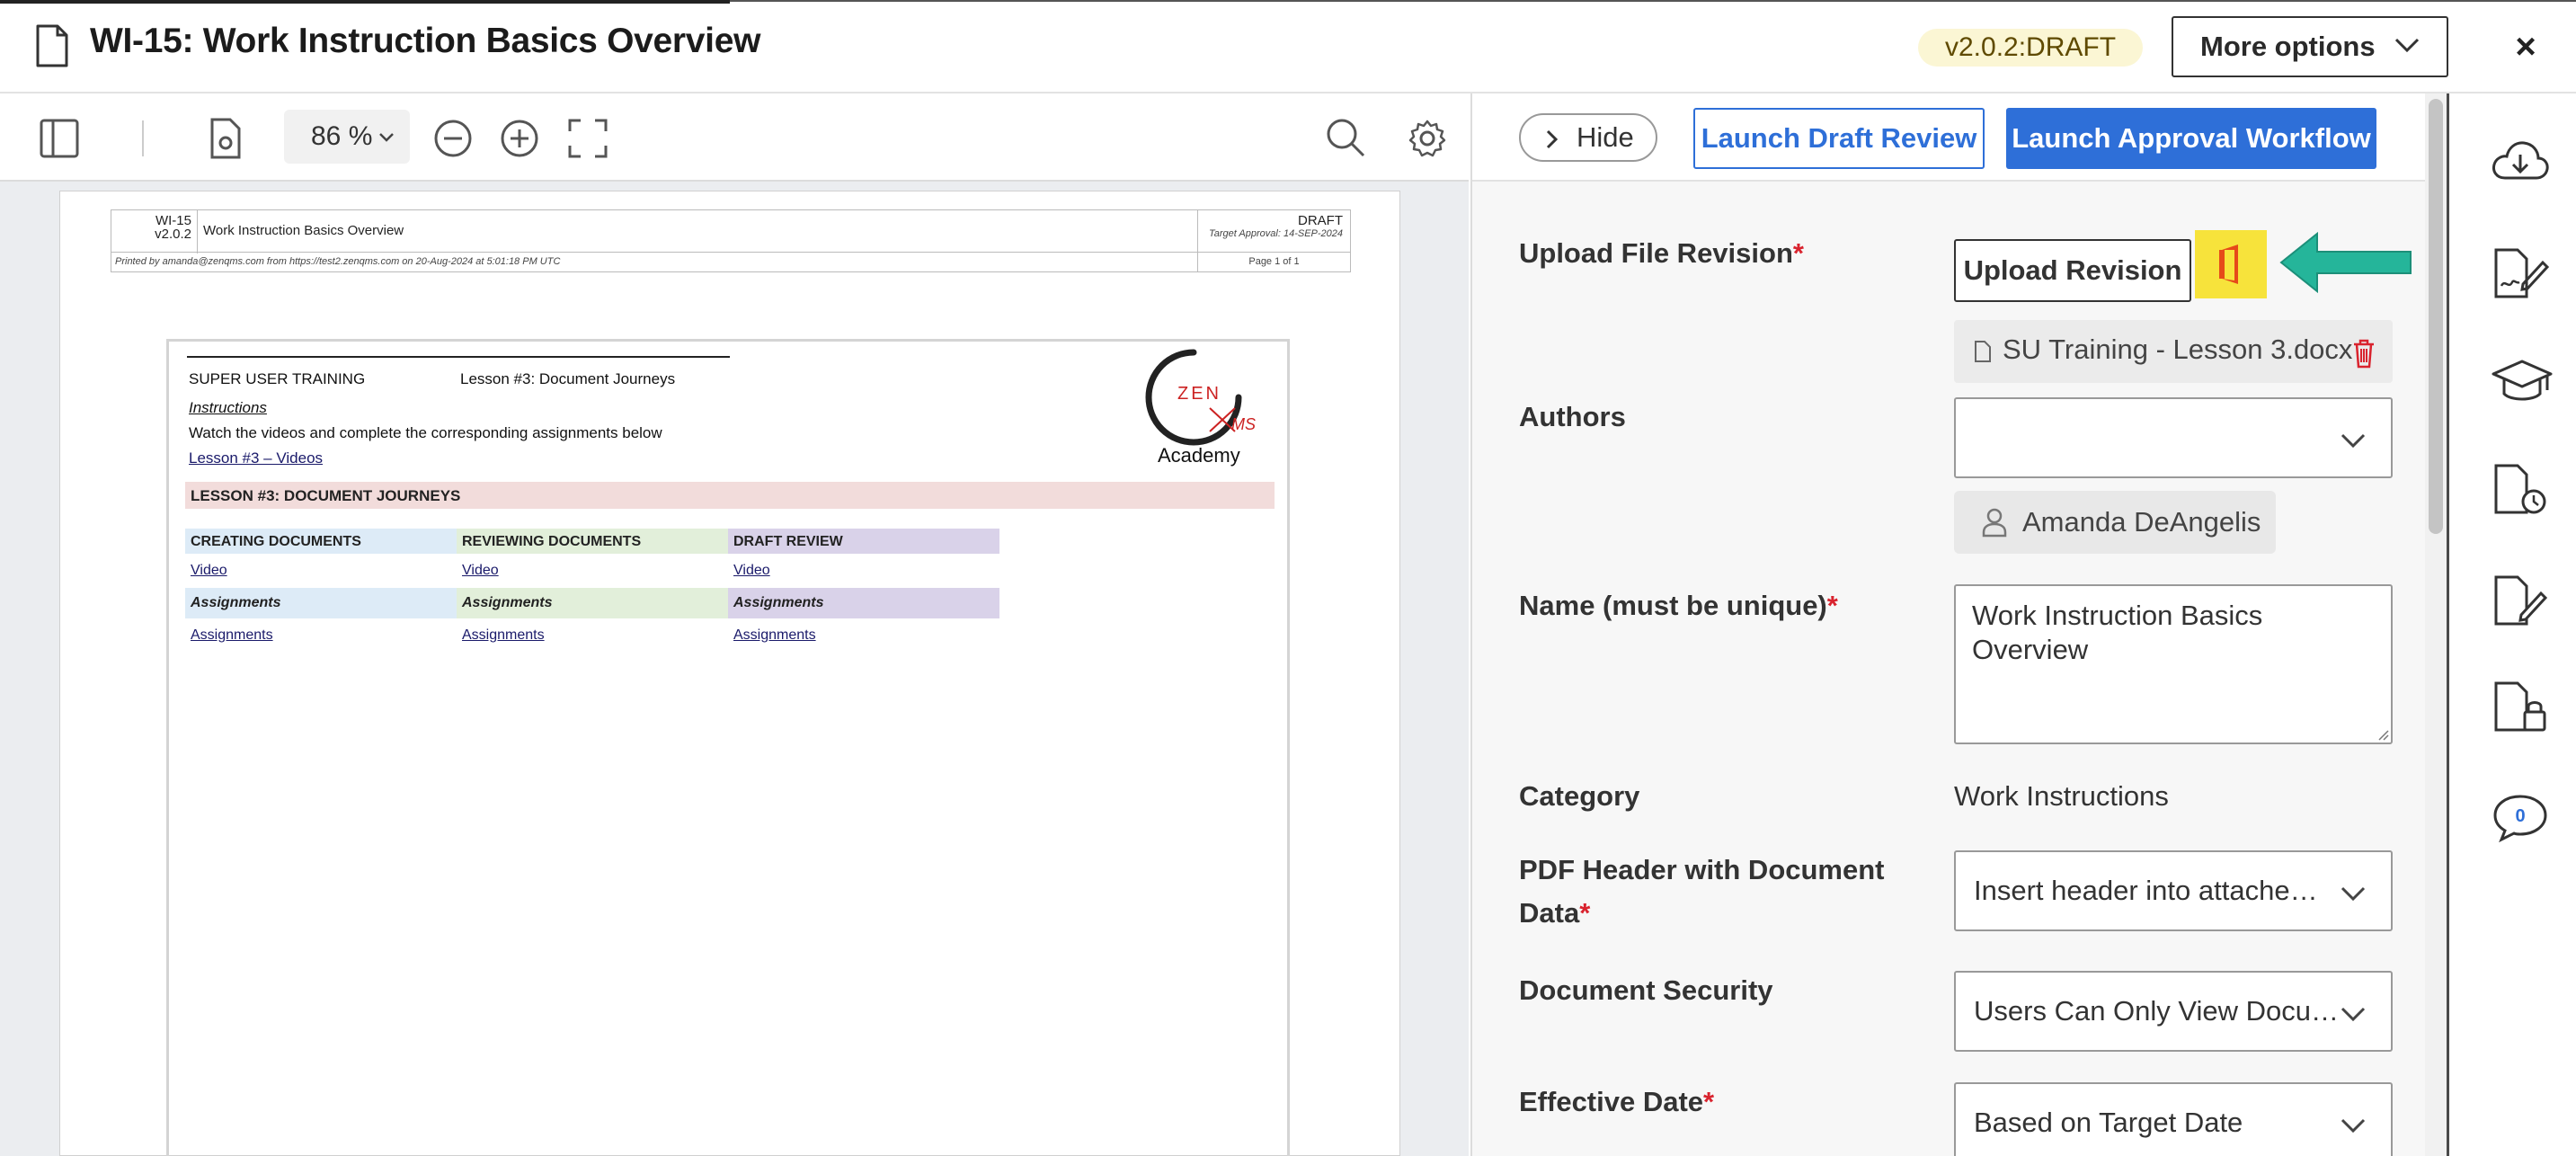 This screenshot has width=2576, height=1156. I want to click on scrollbar-thumb, so click(2436, 317).